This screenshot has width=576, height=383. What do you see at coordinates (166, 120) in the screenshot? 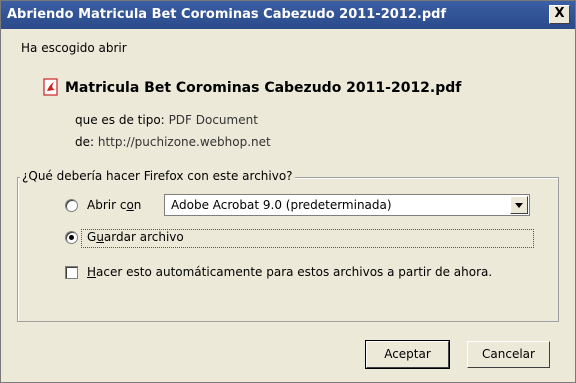
I see `file-type-row: que es de tipo: PDF Document` at bounding box center [166, 120].